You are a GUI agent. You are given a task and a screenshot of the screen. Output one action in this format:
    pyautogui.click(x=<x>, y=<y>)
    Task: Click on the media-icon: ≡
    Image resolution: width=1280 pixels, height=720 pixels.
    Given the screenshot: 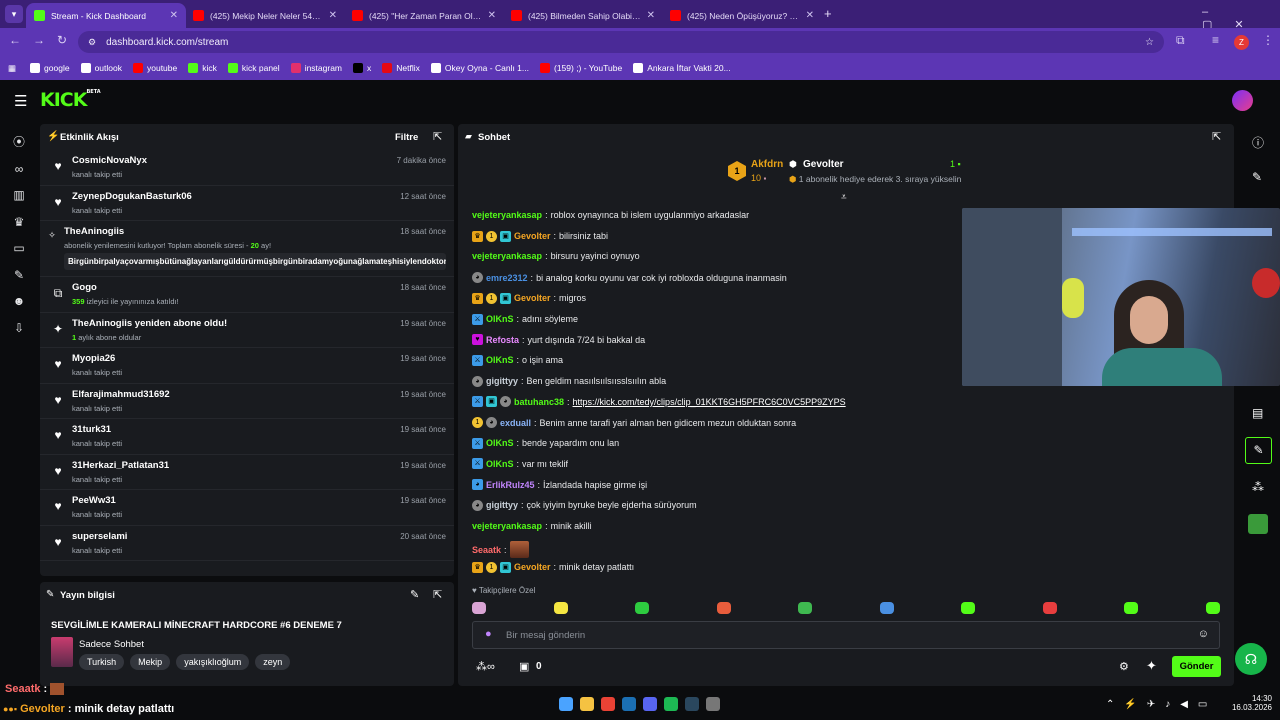 What is the action you would take?
    pyautogui.click(x=1215, y=40)
    